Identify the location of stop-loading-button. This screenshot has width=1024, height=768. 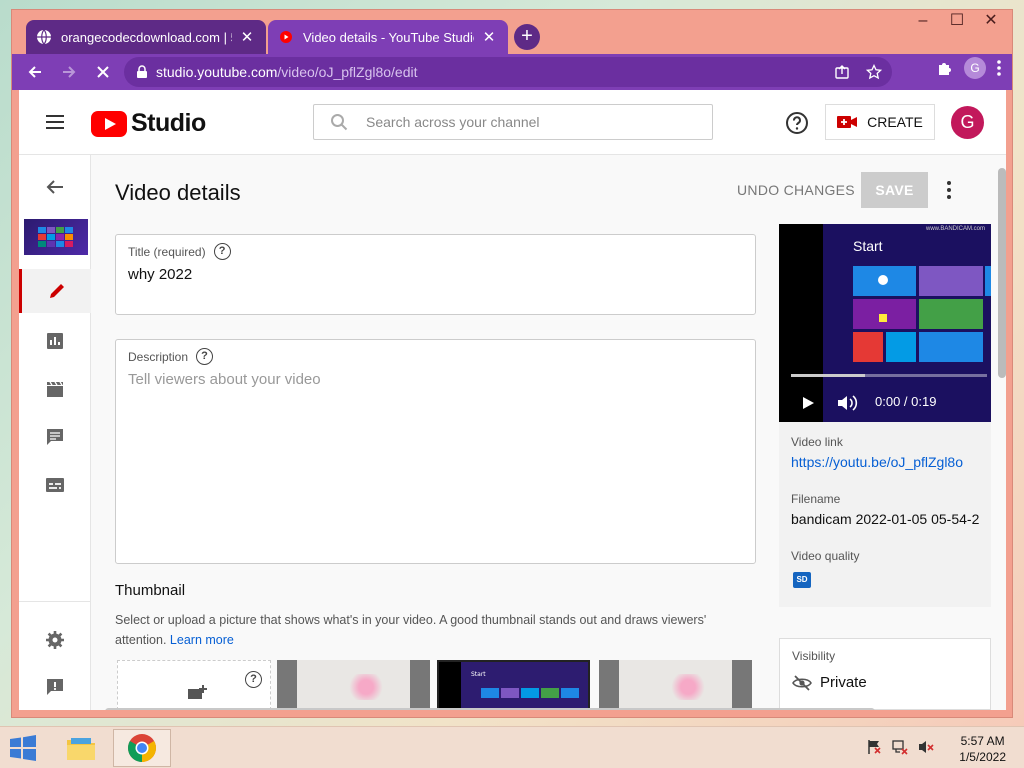
(103, 72).